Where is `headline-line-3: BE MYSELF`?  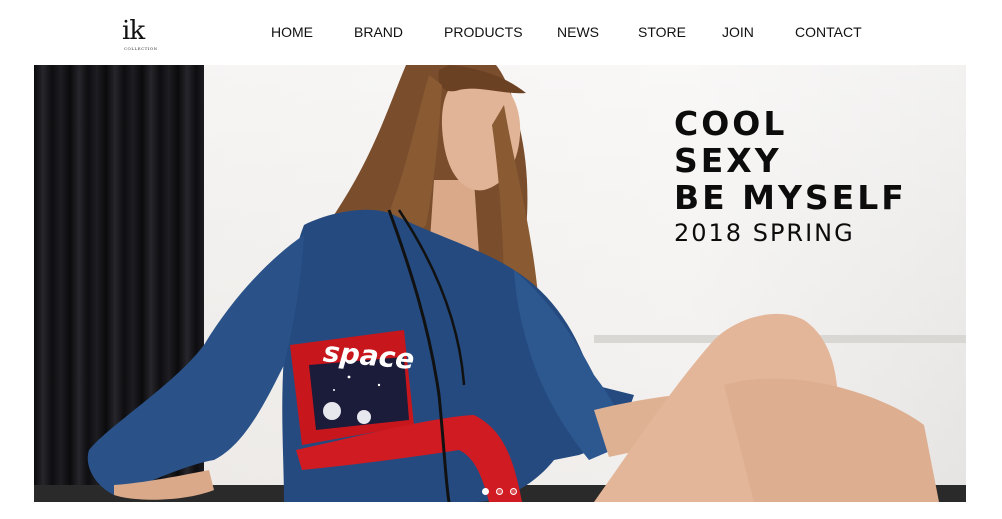 headline-line-3: BE MYSELF is located at coordinates (790, 197).